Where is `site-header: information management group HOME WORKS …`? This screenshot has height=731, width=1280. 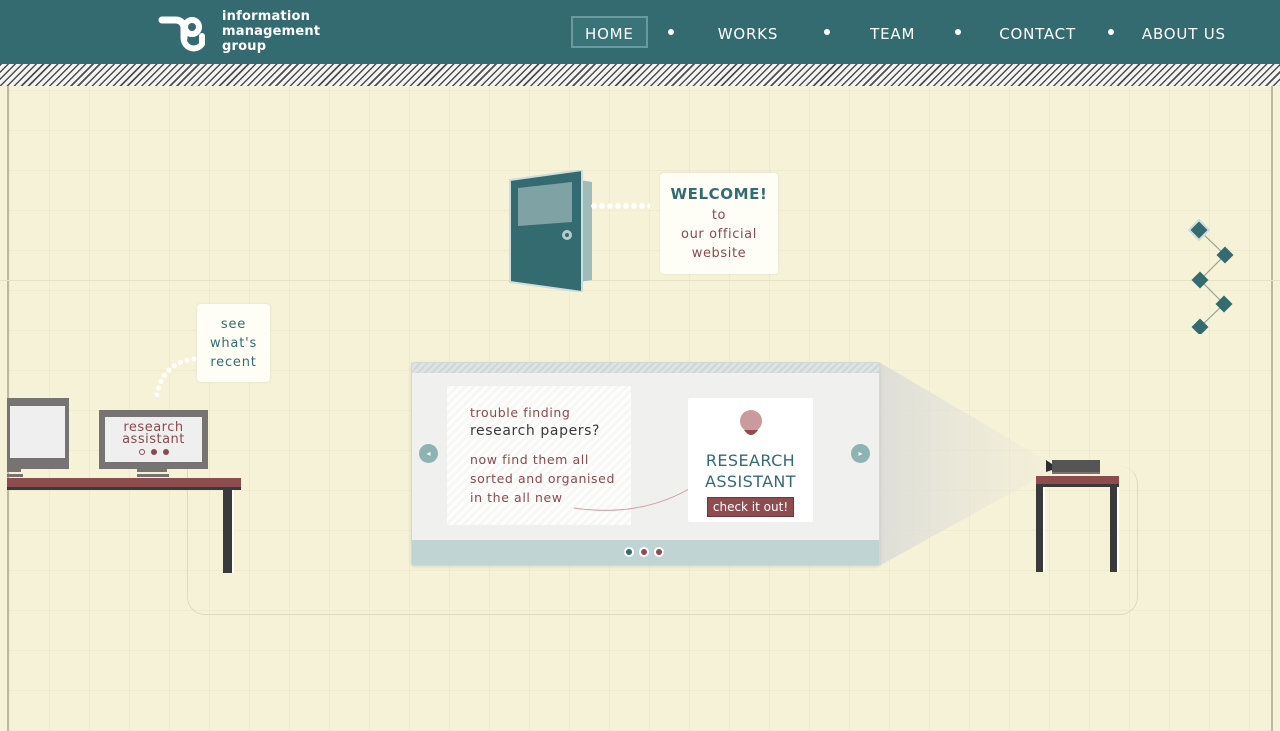
site-header: information management group HOME WORKS … is located at coordinates (640, 32).